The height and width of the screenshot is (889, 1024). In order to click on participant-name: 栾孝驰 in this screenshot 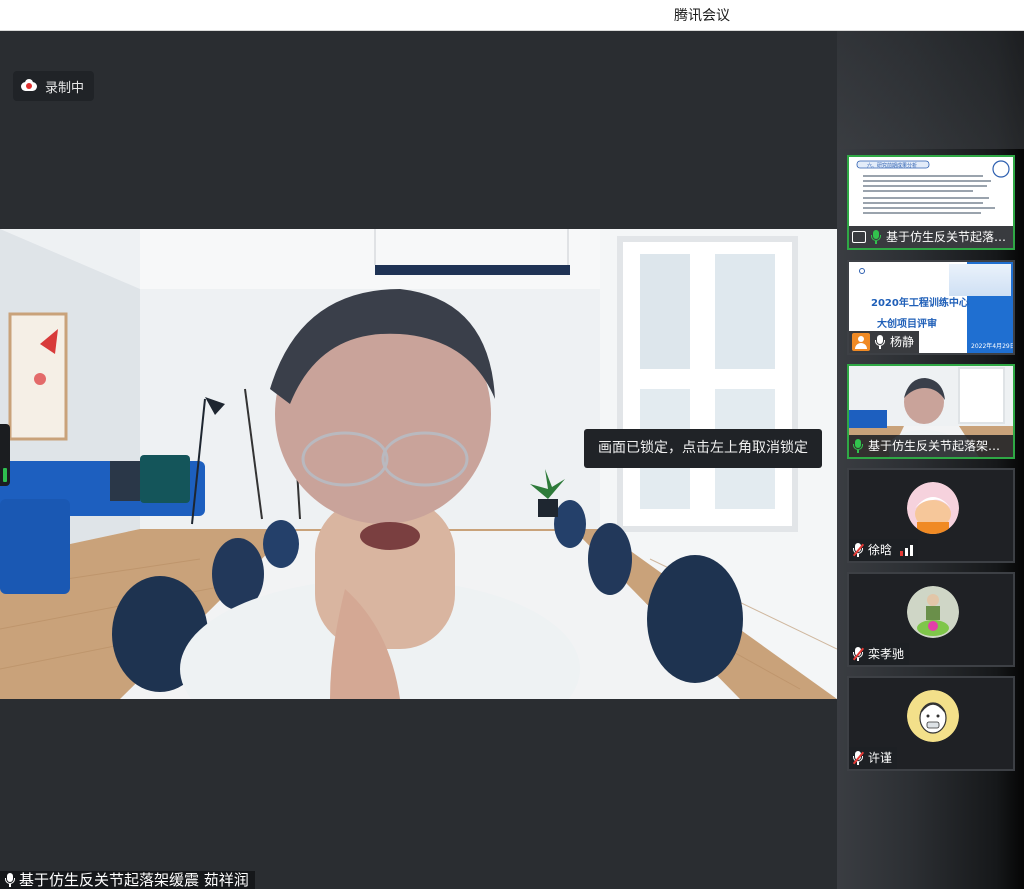, I will do `click(886, 654)`.